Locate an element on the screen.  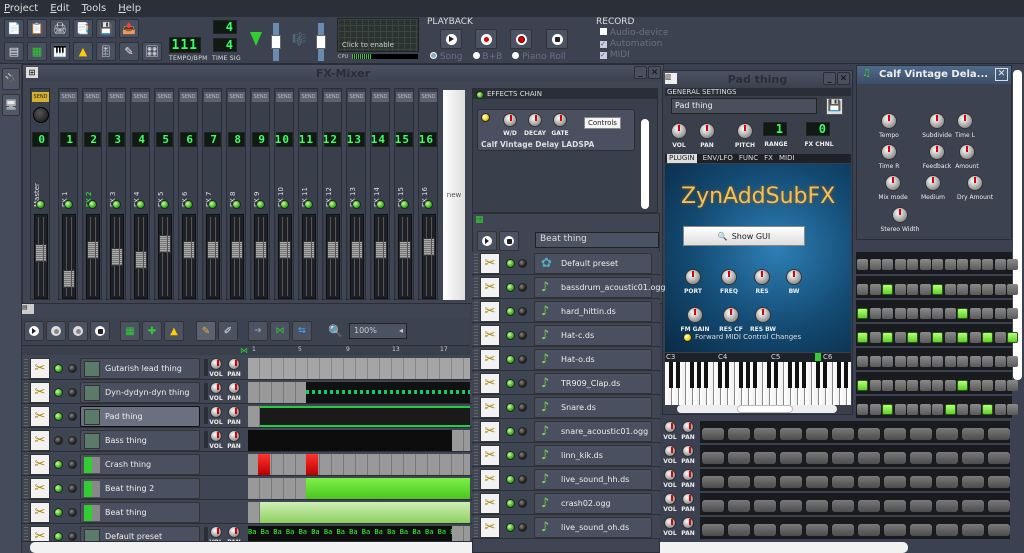
effect-enable-led is located at coordinates (485, 117).